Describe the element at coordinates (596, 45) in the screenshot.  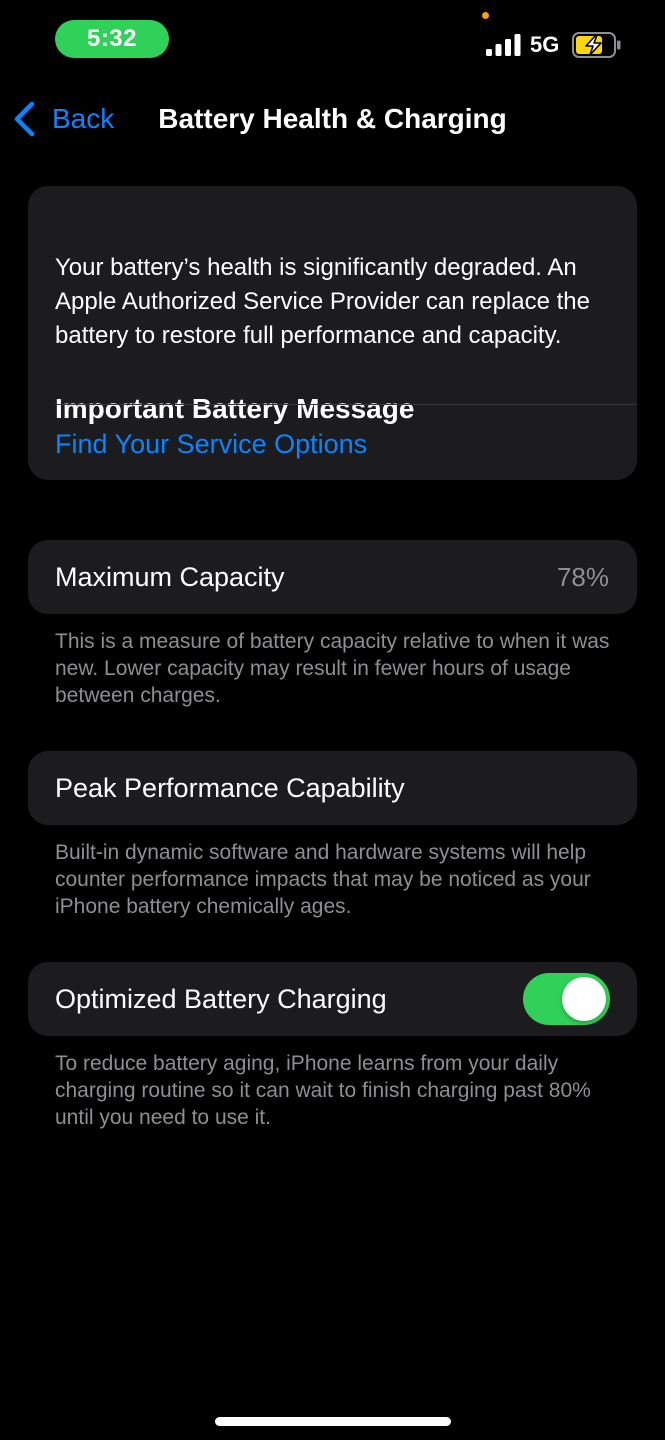
I see `battery-charging-icon` at that location.